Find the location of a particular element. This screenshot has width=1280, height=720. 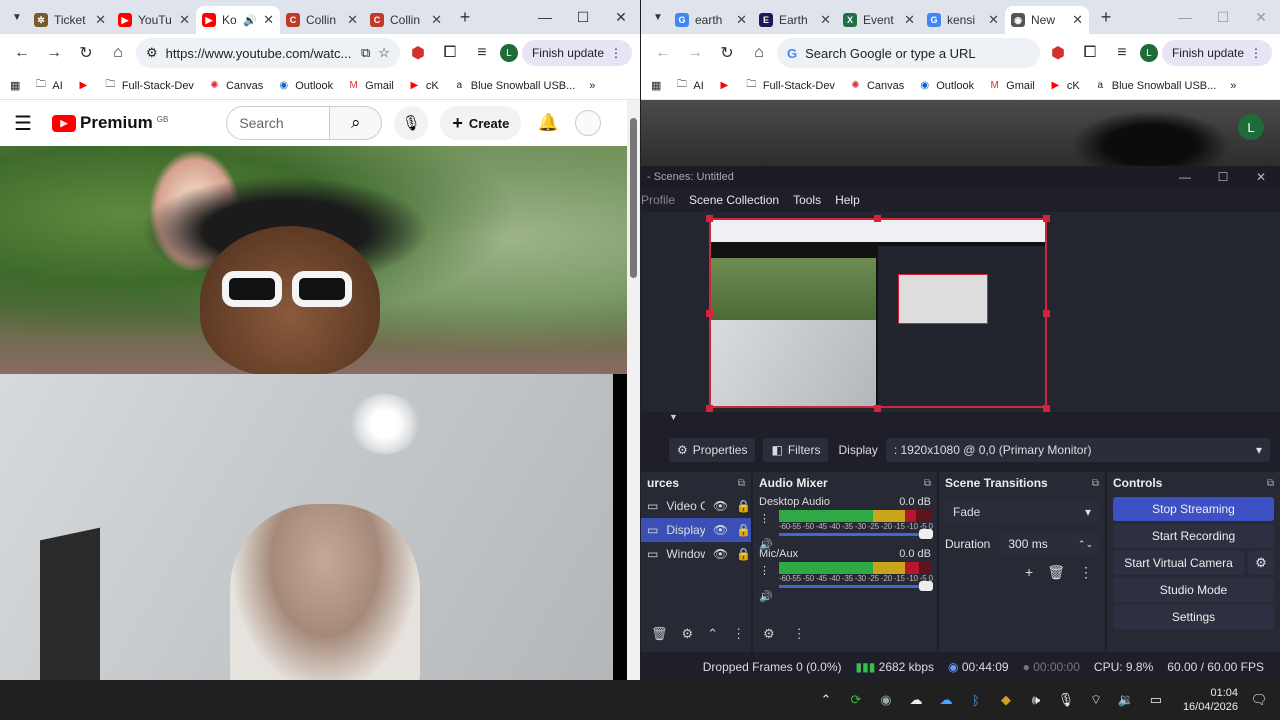

slider-knob is located at coordinates (926, 534).